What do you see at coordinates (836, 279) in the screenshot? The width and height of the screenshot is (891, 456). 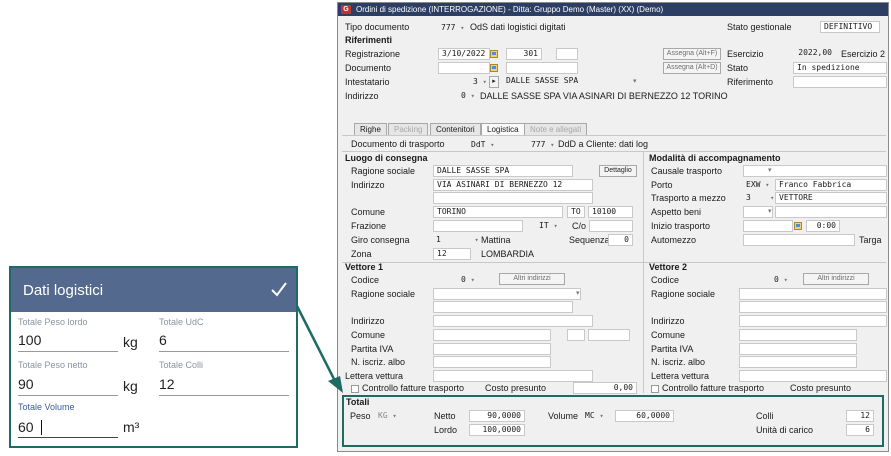 I see `vettore2-altri-indirizzi-button: Altri indirizzi` at bounding box center [836, 279].